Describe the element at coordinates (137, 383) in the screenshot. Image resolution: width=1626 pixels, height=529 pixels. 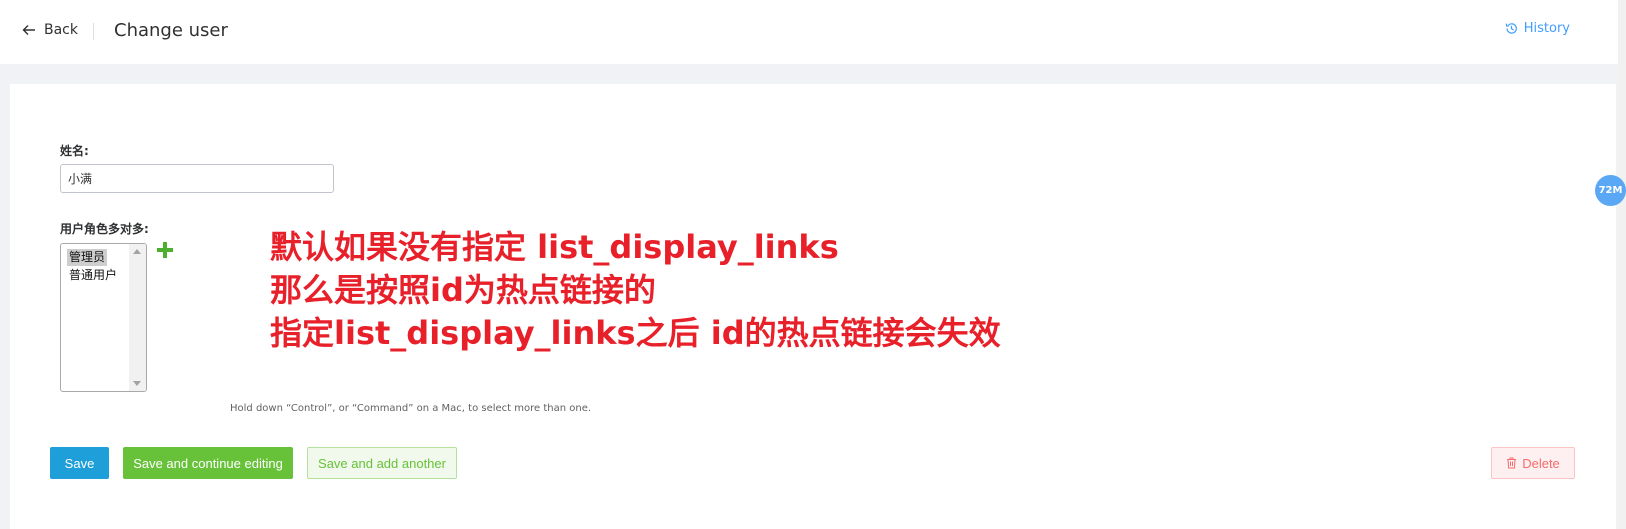
I see `scroll-down-arrow-icon` at that location.